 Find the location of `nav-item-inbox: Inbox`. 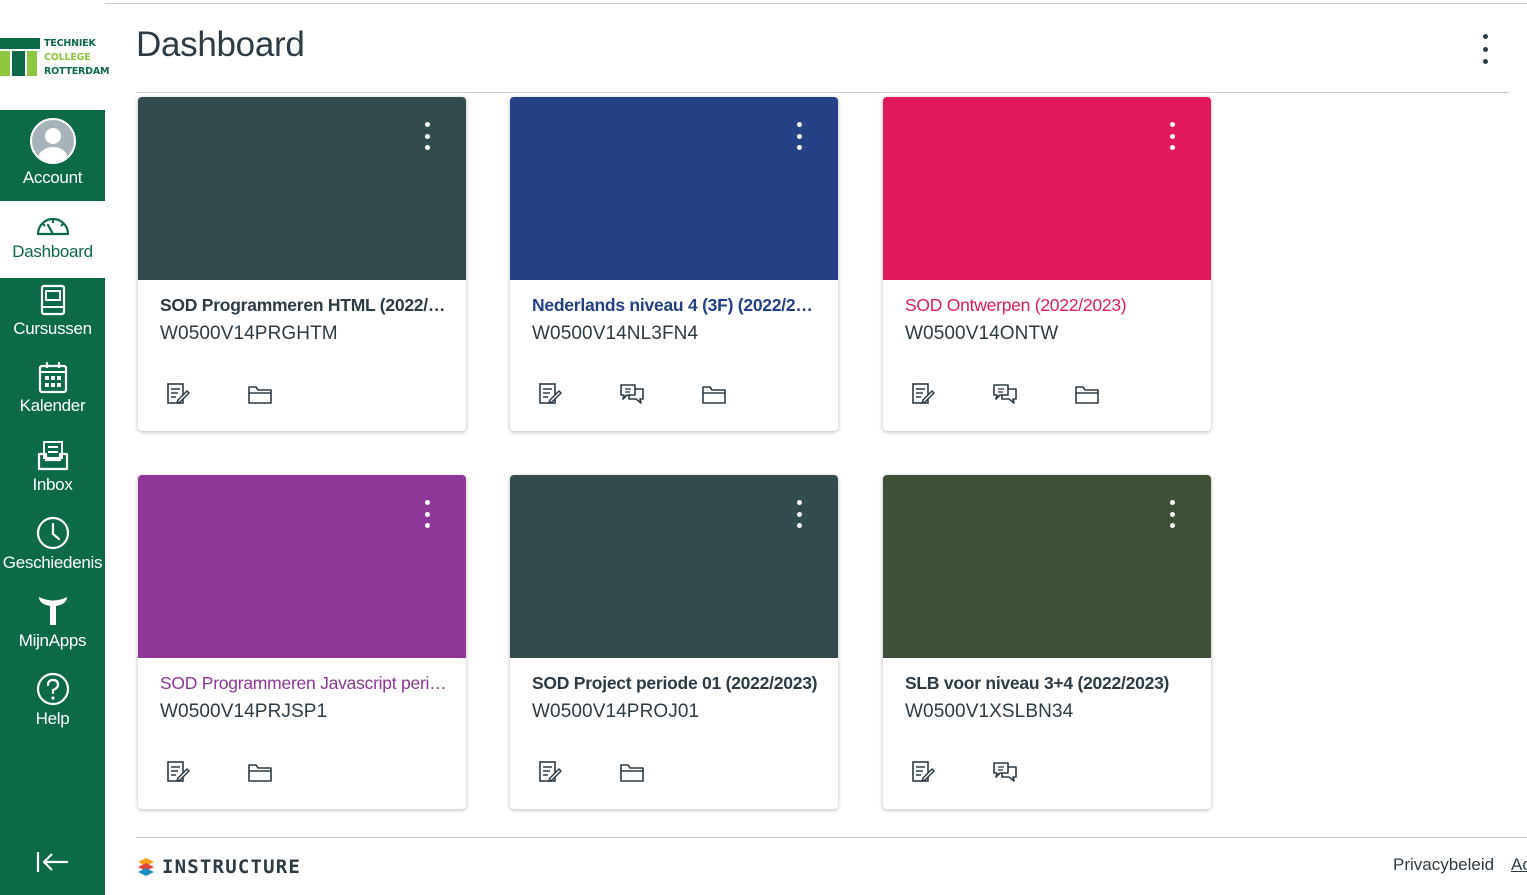

nav-item-inbox: Inbox is located at coordinates (52, 476).